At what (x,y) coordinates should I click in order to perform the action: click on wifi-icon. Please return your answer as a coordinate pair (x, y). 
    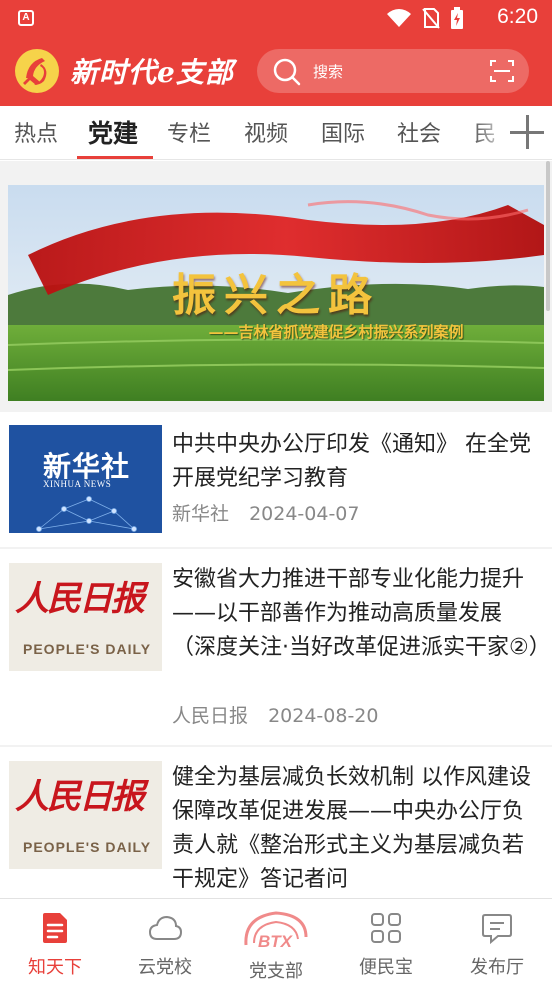
    Looking at the image, I should click on (399, 18).